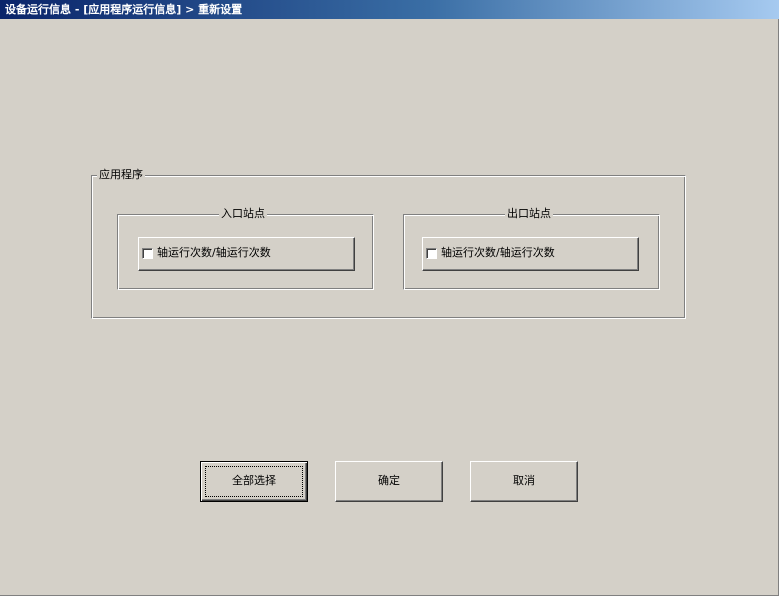  I want to click on entry-axis-count-checkbox: 轴运行次数/轴运行次数, so click(246, 254).